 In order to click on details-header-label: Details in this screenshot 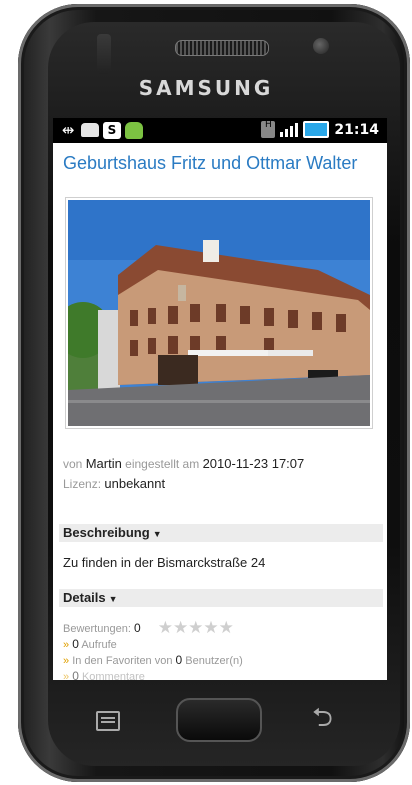, I will do `click(84, 597)`.